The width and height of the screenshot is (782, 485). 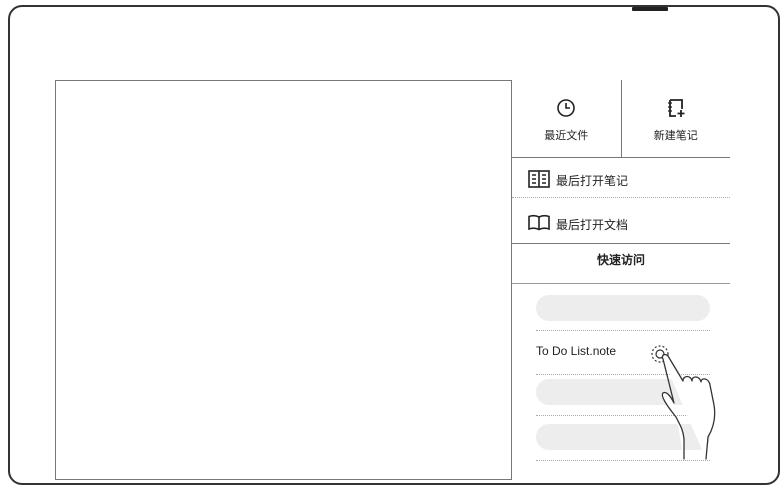 I want to click on open-book-icon, so click(x=539, y=224).